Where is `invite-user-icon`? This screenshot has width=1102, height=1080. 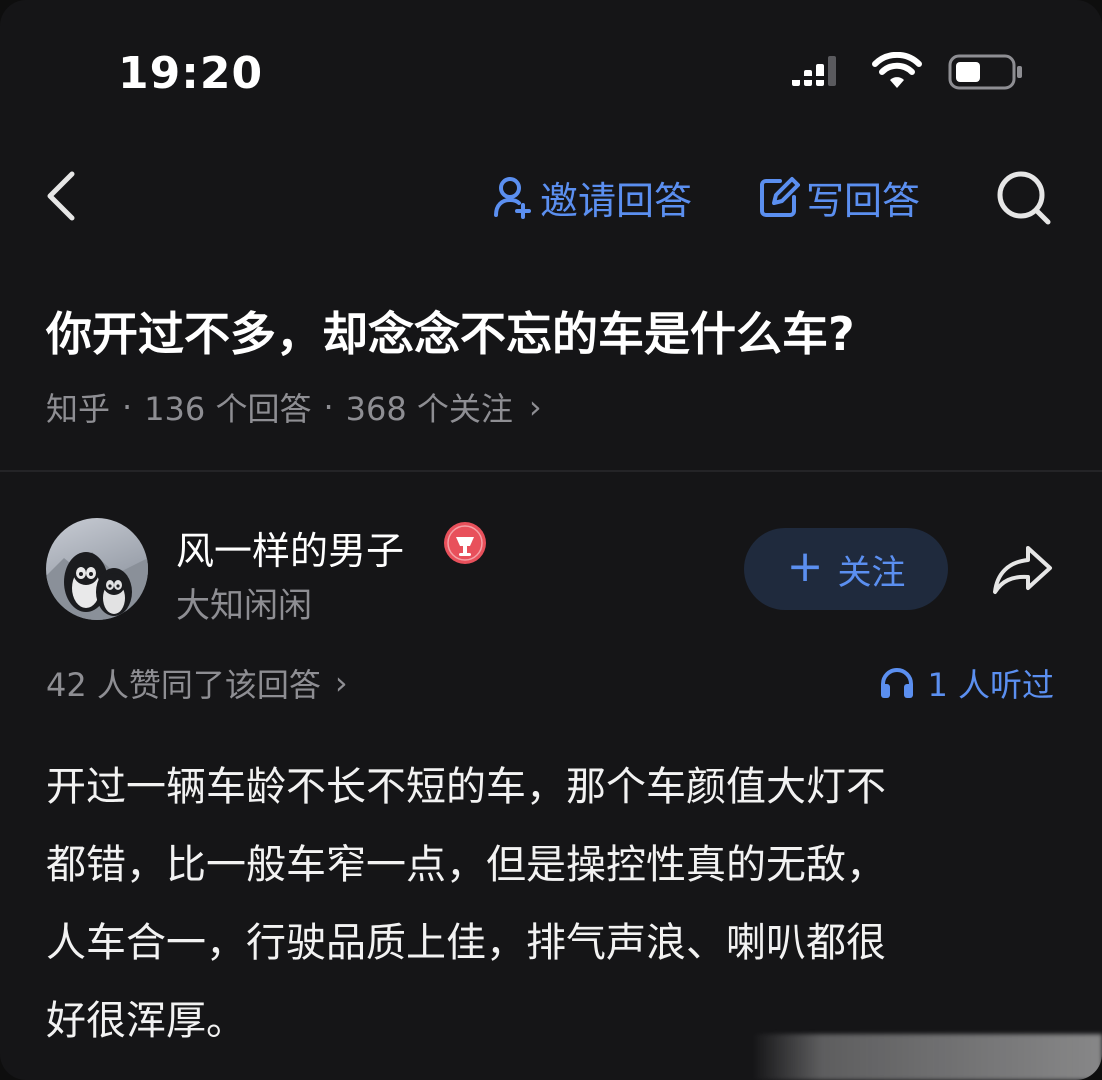
invite-user-icon is located at coordinates (512, 198).